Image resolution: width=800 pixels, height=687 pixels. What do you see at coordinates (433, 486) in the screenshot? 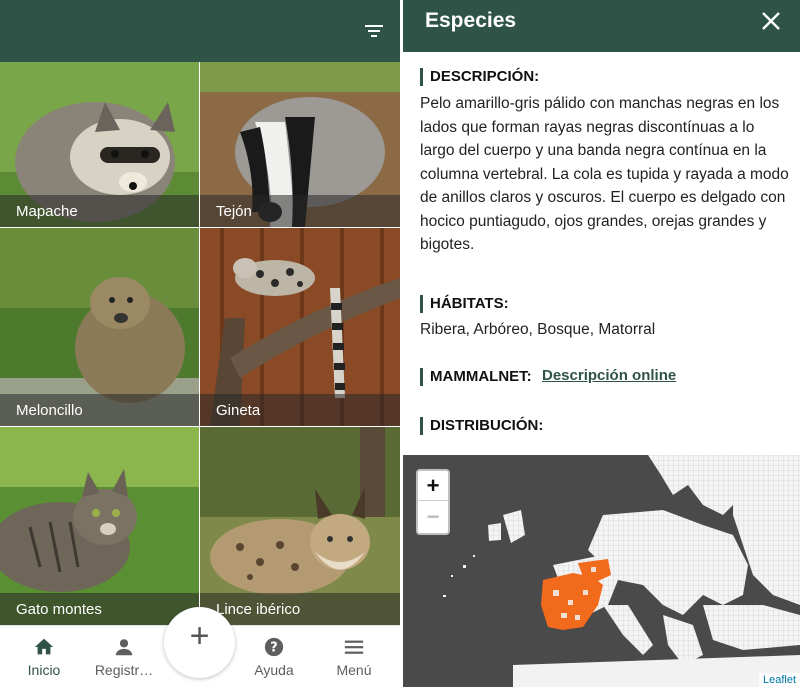
I see `zoom-in-button: +` at bounding box center [433, 486].